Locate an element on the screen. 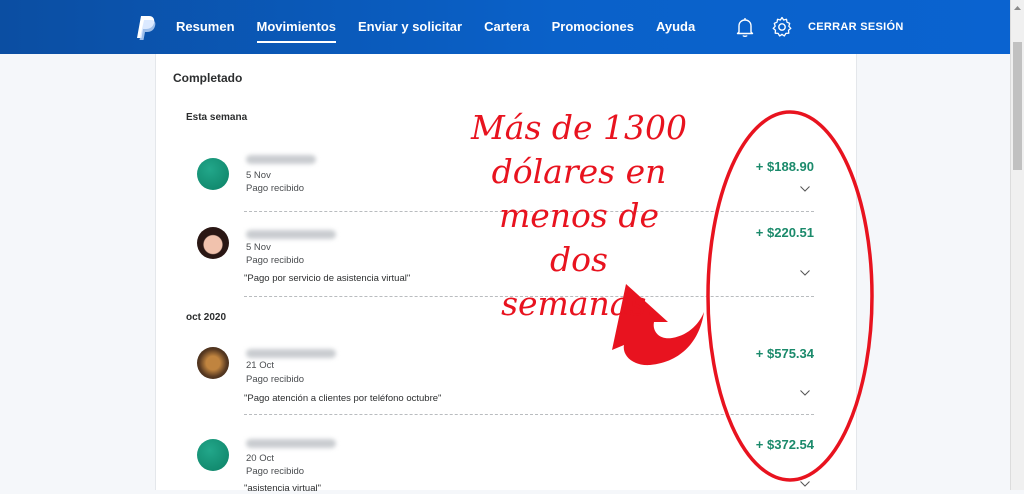 The height and width of the screenshot is (494, 1024). nav-promociones: Promociones is located at coordinates (593, 27).